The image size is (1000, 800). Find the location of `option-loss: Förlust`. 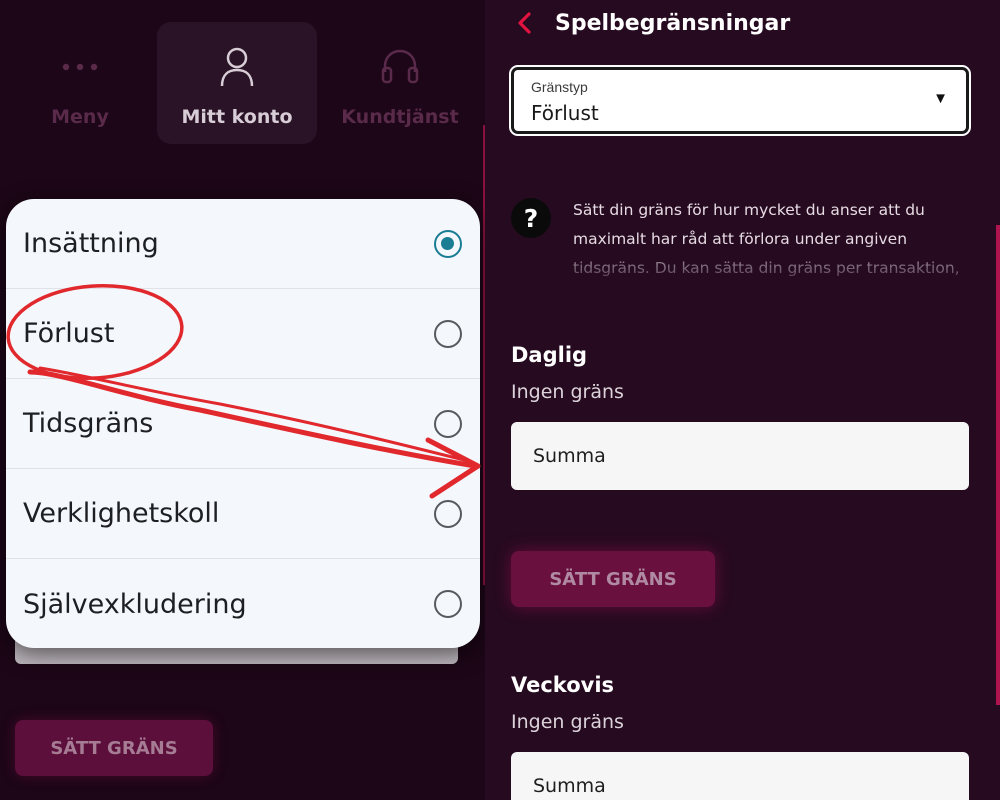

option-loss: Förlust is located at coordinates (243, 334).